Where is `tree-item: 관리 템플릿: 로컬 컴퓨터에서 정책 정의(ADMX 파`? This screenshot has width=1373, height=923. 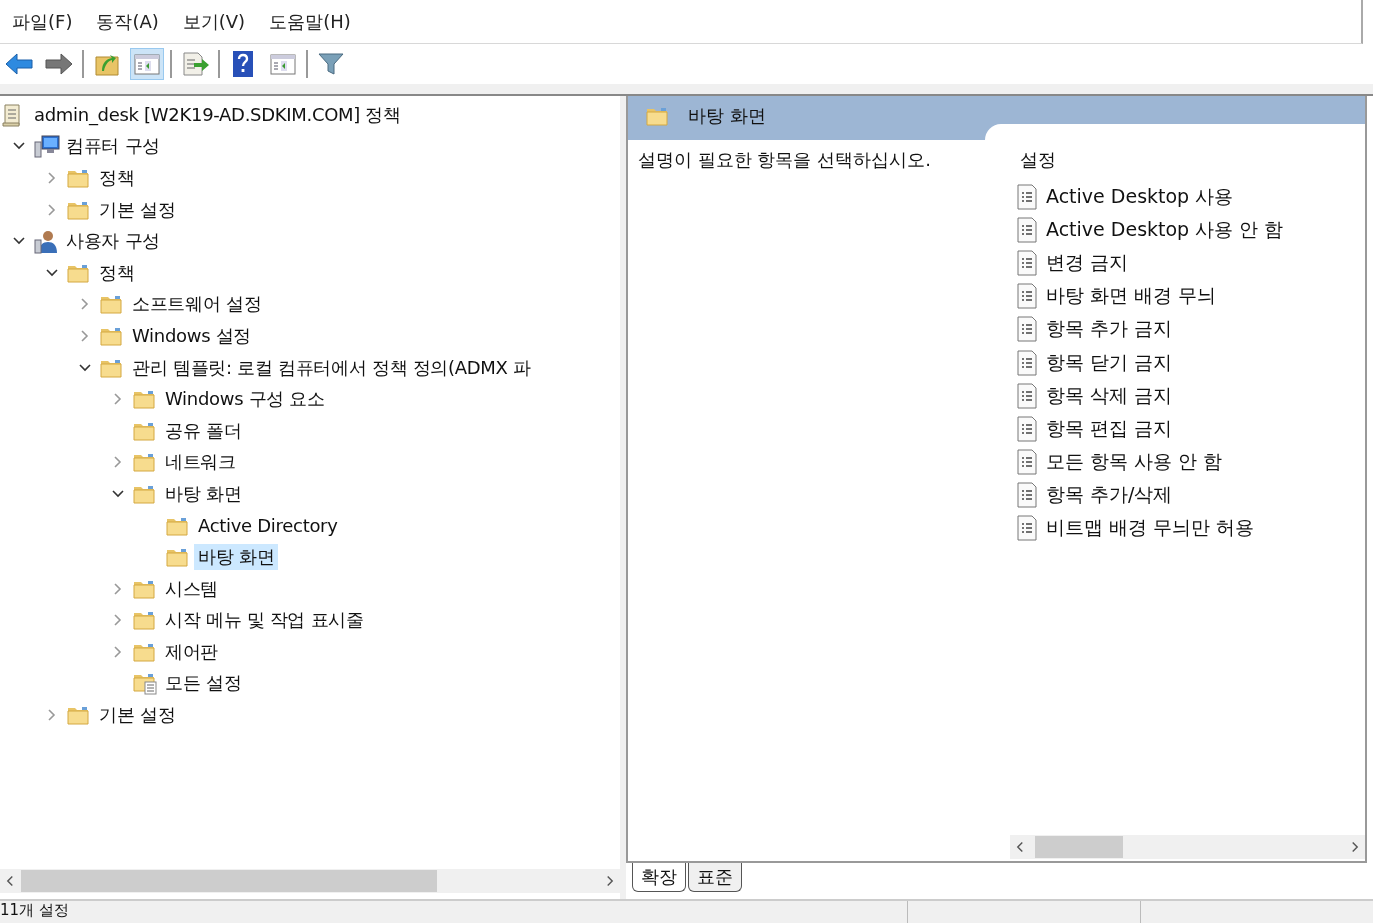
tree-item: 관리 템플릿: 로컬 컴퓨터에서 정책 정의(ADMX 파 is located at coordinates (331, 367).